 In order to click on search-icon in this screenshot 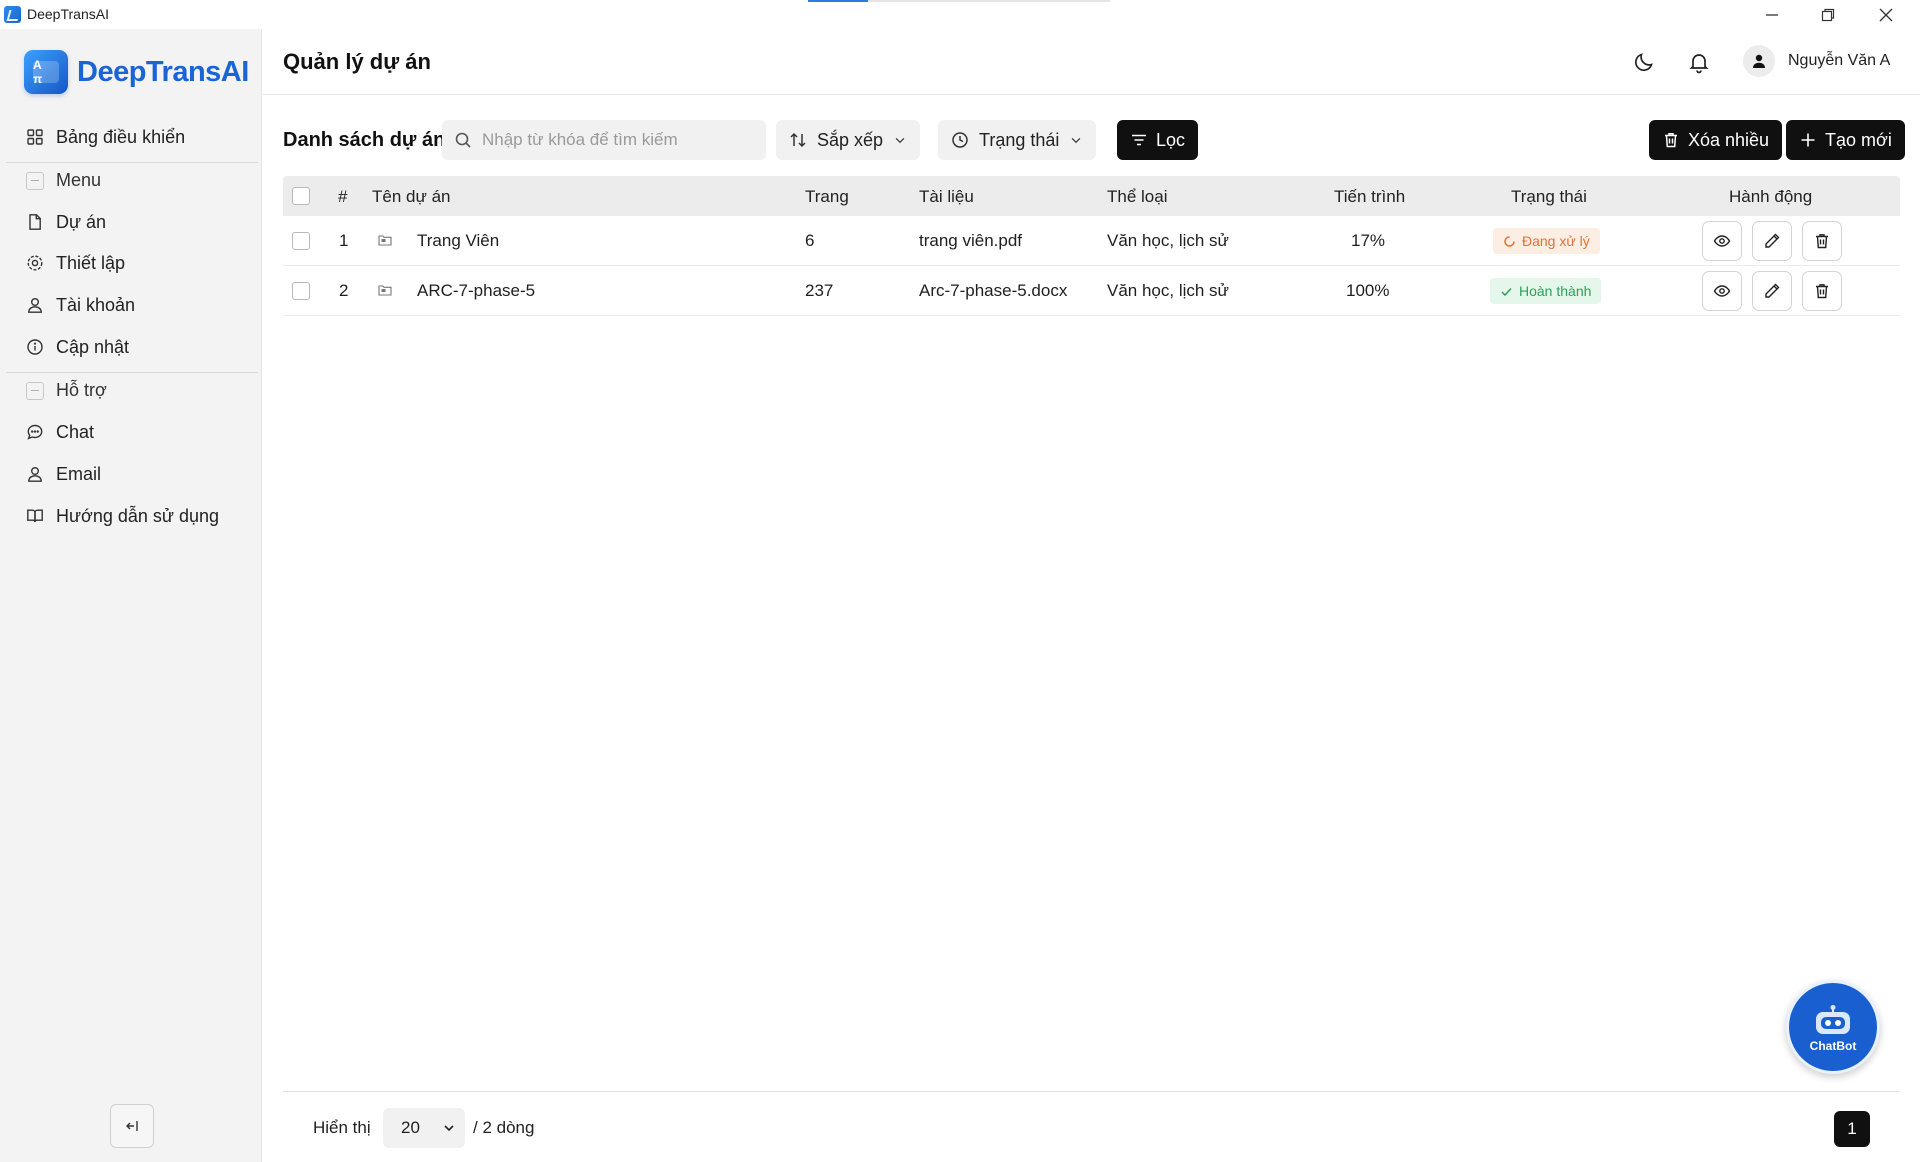, I will do `click(463, 140)`.